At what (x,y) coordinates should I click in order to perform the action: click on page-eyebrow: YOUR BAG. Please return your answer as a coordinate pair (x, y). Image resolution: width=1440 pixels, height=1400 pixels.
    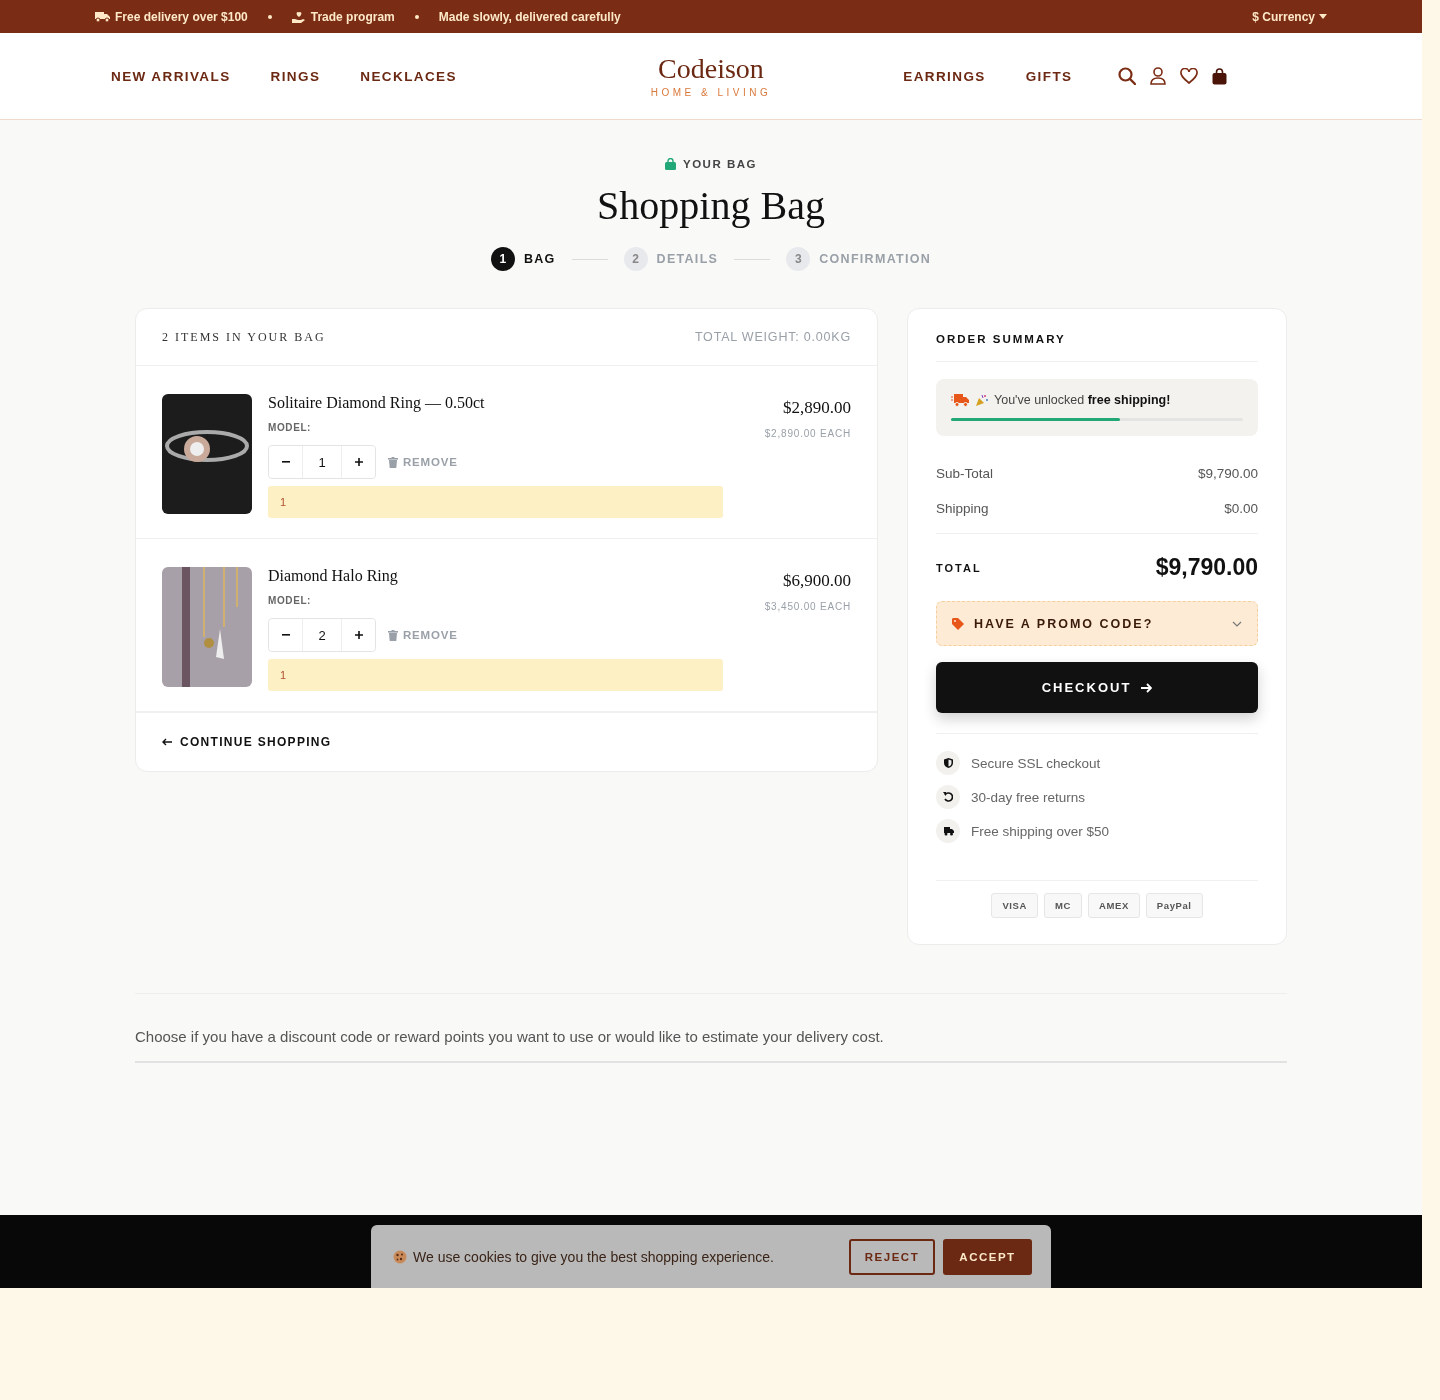
    Looking at the image, I should click on (720, 164).